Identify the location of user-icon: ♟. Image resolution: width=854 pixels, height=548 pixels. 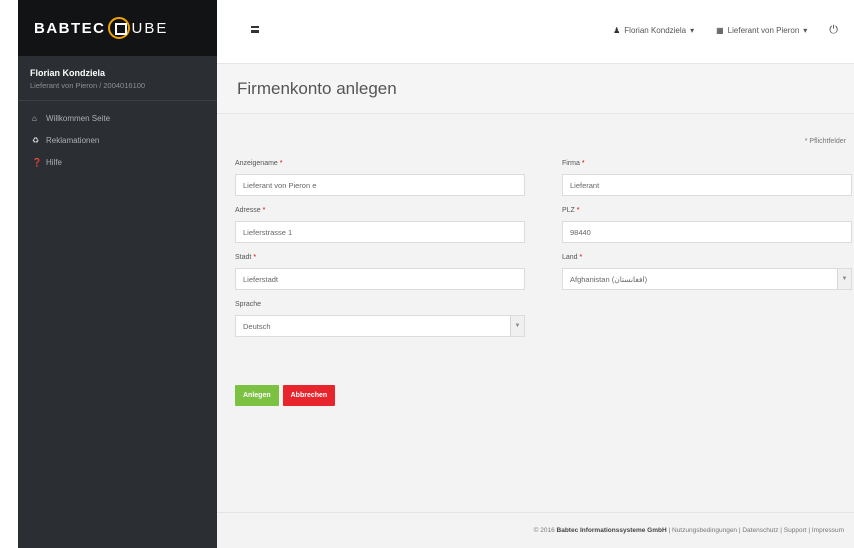
(617, 30).